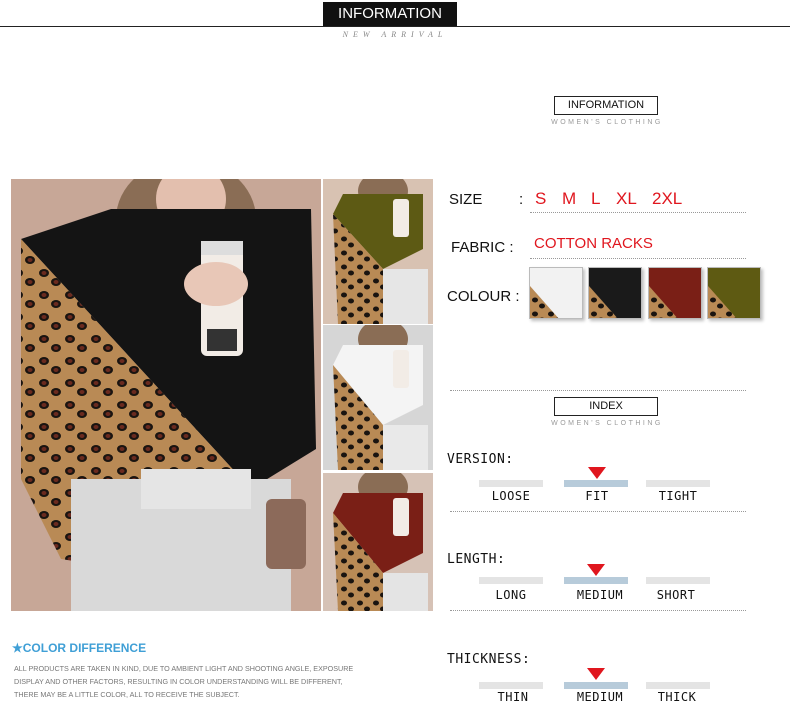 This screenshot has height=728, width=790. Describe the element at coordinates (607, 423) in the screenshot. I see `index-caption: WOMEN'S CLOTHING` at that location.